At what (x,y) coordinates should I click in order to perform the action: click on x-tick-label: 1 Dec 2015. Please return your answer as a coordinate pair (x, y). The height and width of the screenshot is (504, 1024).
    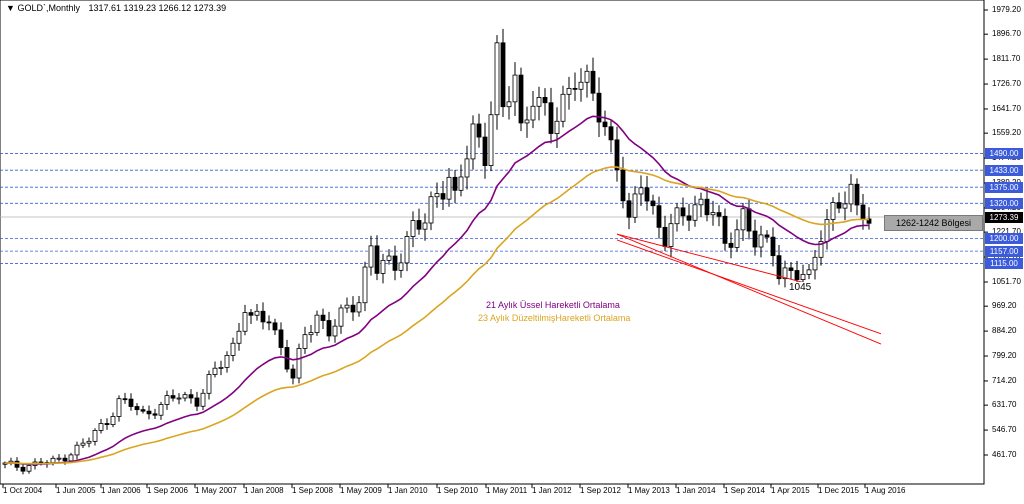
    Looking at the image, I should click on (838, 490).